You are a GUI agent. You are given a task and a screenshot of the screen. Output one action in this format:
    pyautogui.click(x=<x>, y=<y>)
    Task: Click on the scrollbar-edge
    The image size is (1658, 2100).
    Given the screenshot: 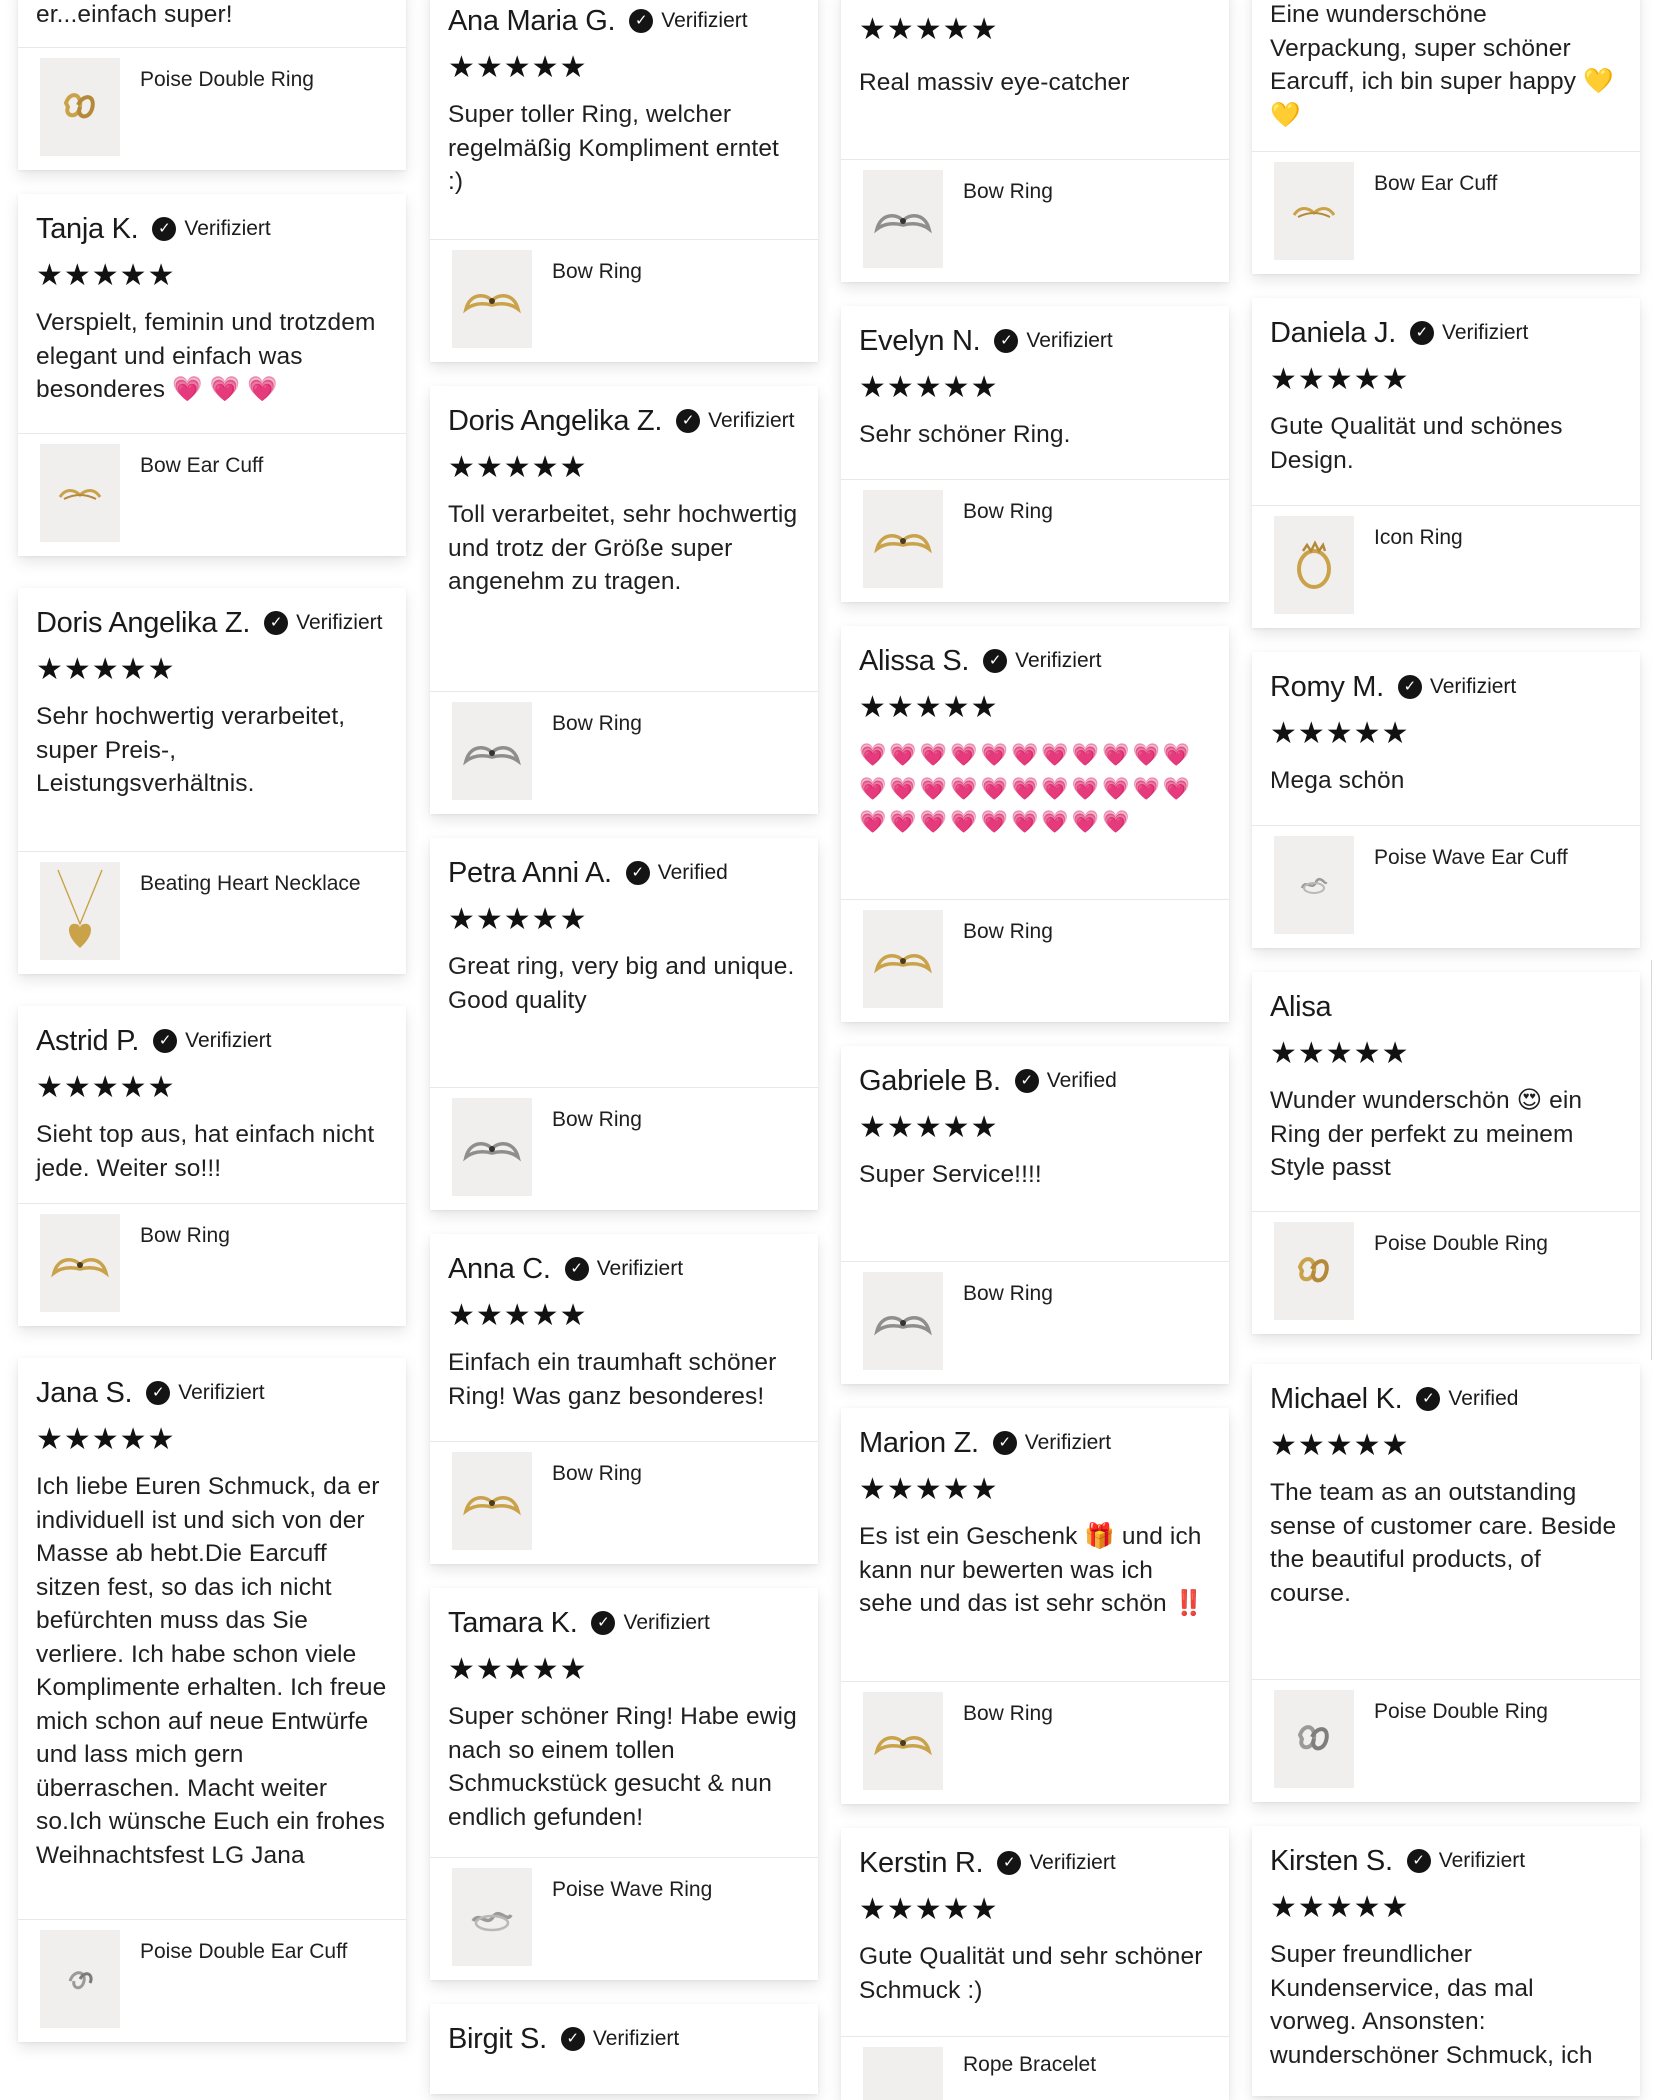 What is the action you would take?
    pyautogui.click(x=1651, y=1160)
    